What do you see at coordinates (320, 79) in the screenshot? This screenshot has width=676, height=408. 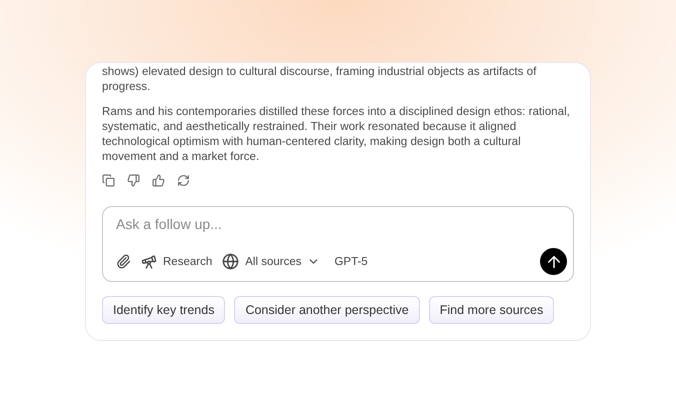 I see `answer-paragraph: shows) elevated design to cultural discourse, framing industrial objects as artifacts of progress.` at bounding box center [320, 79].